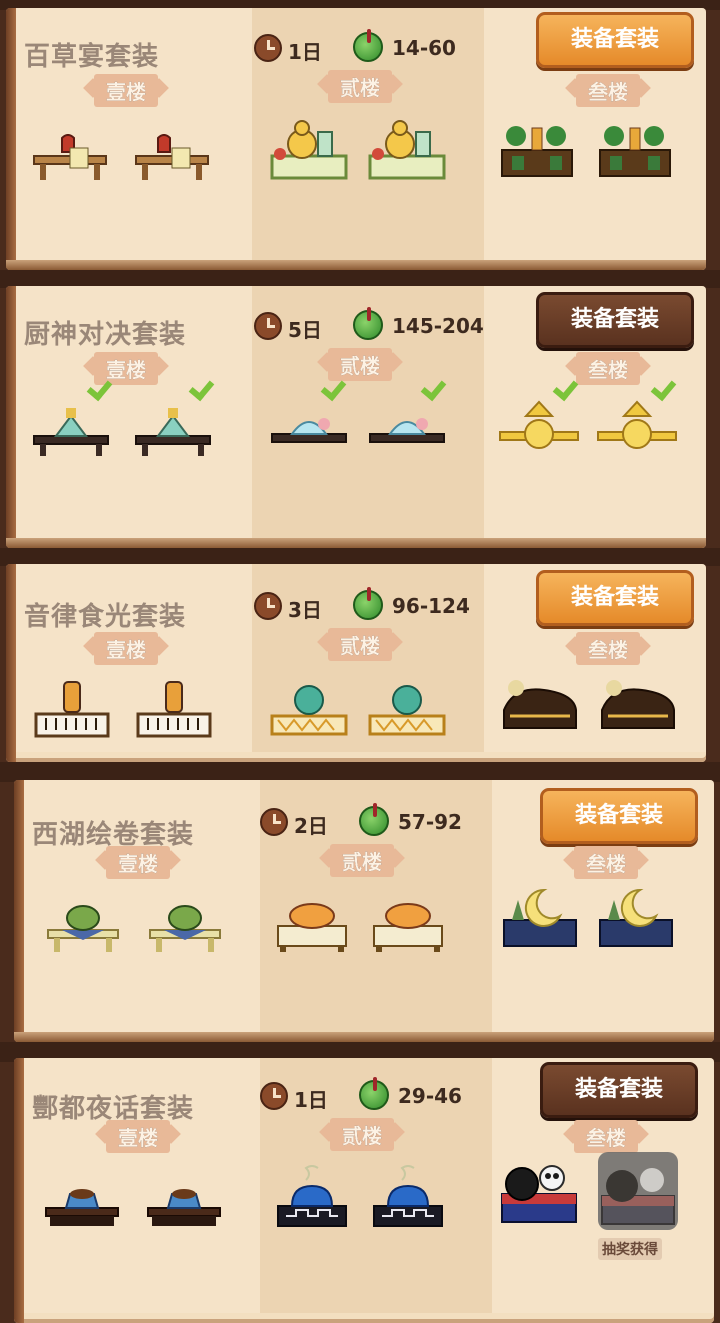 This screenshot has height=1323, width=720. Describe the element at coordinates (92, 57) in the screenshot. I see `set-title: 百草宴套装` at that location.